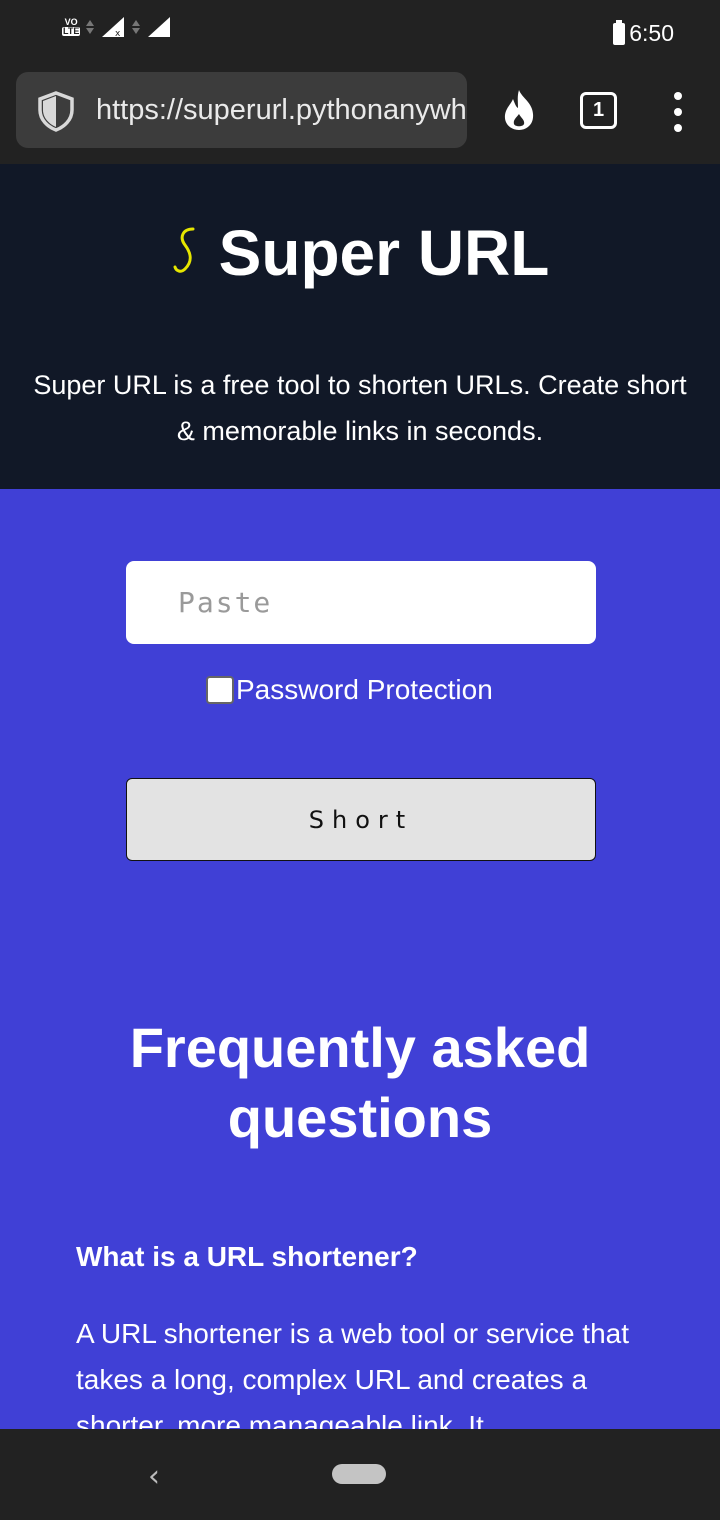 This screenshot has height=1520, width=720. I want to click on site-title: Super URL, so click(384, 253).